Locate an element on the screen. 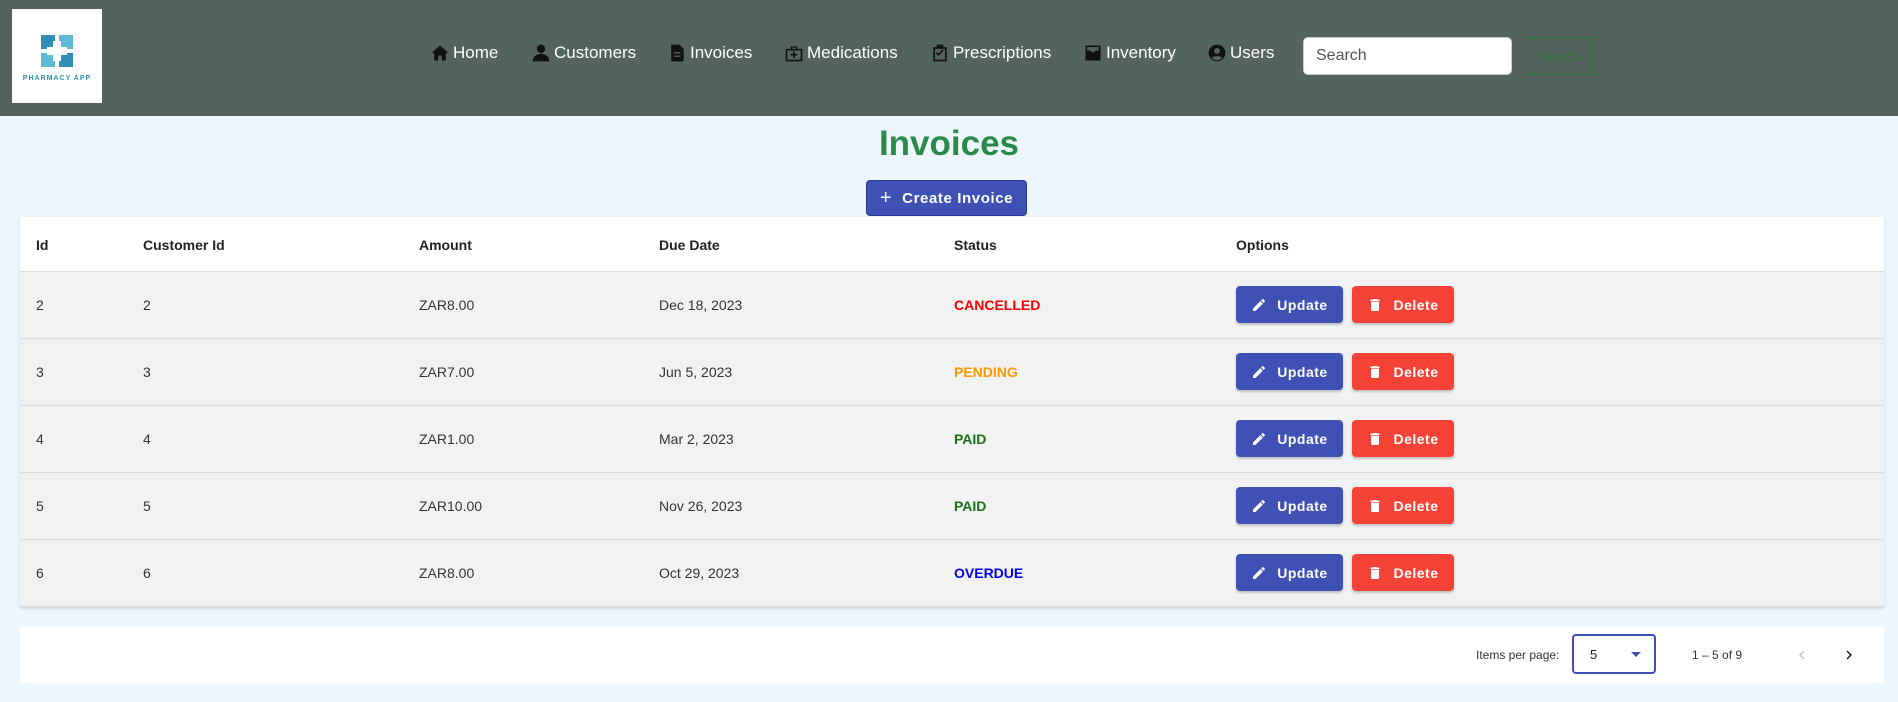  cell-due-date: Oct 29, 2023 is located at coordinates (699, 573).